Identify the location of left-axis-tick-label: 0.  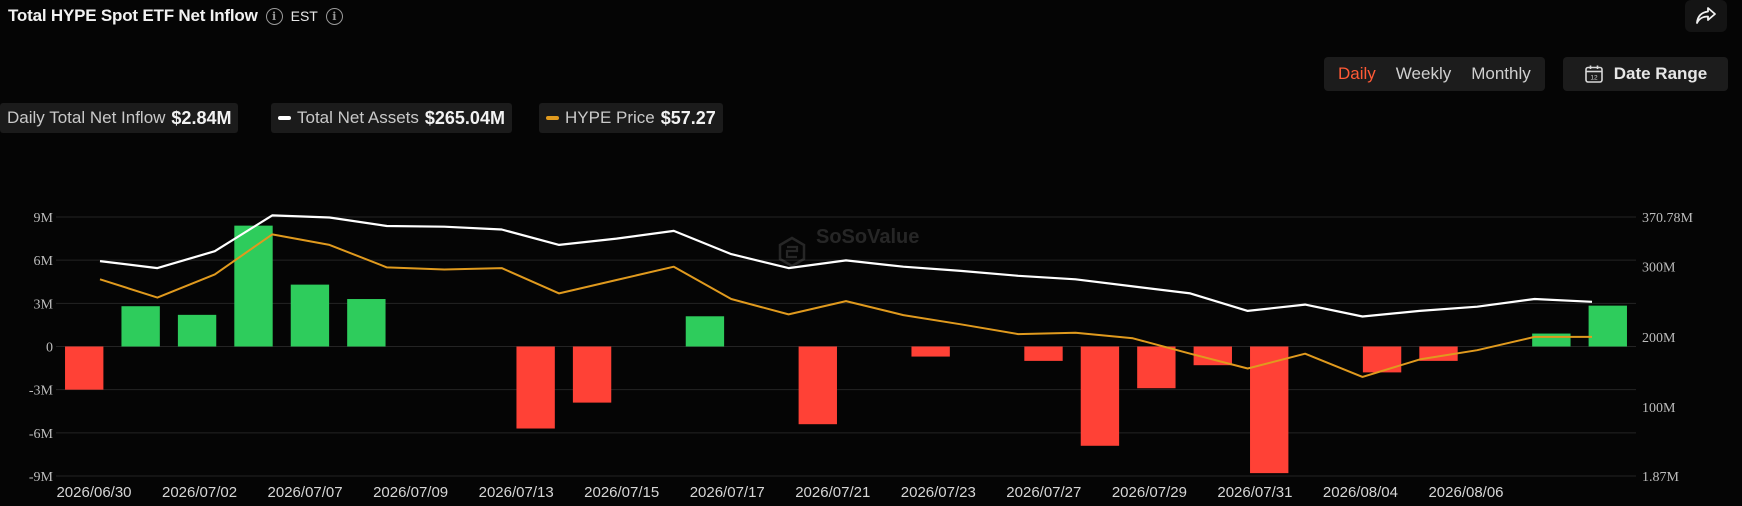
(49, 348).